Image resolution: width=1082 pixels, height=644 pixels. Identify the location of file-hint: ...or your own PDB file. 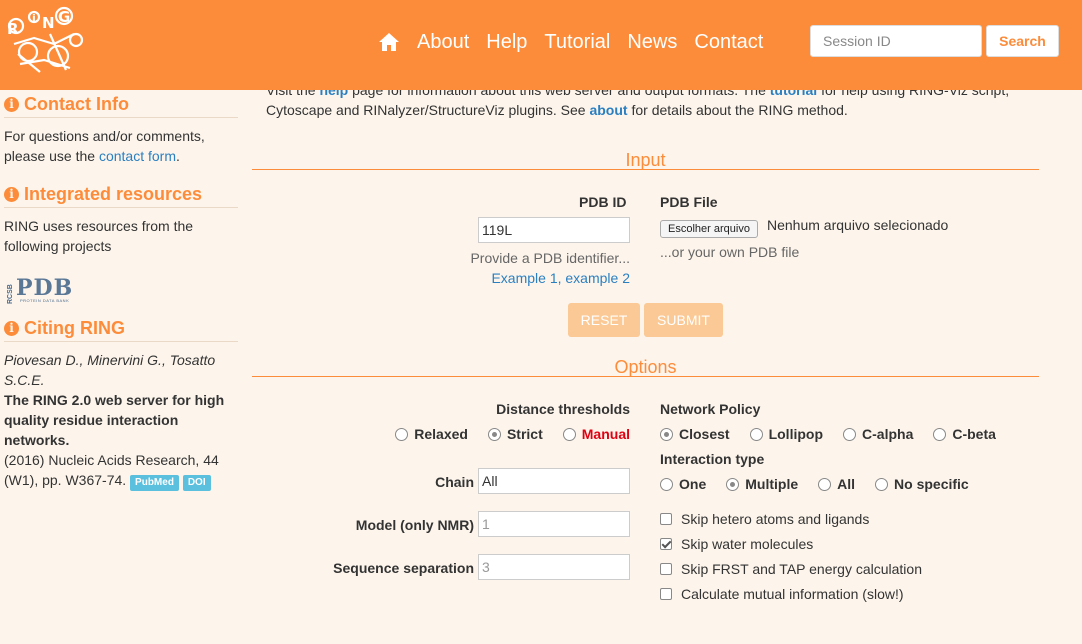
(730, 252).